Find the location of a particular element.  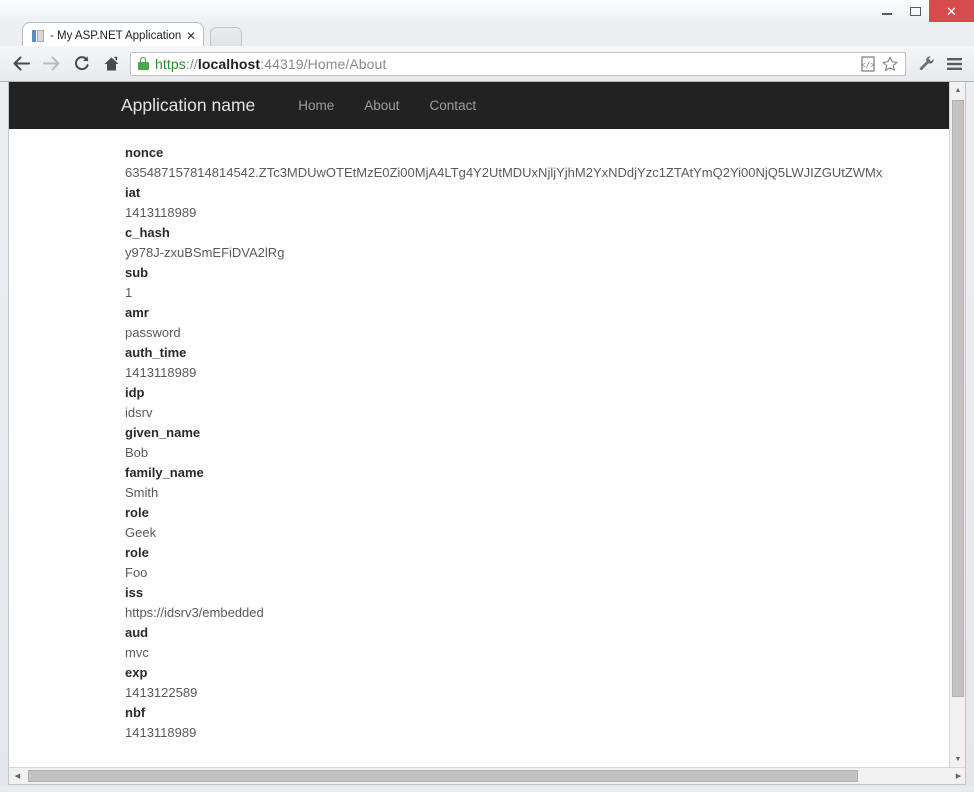

back-button is located at coordinates (21, 64).